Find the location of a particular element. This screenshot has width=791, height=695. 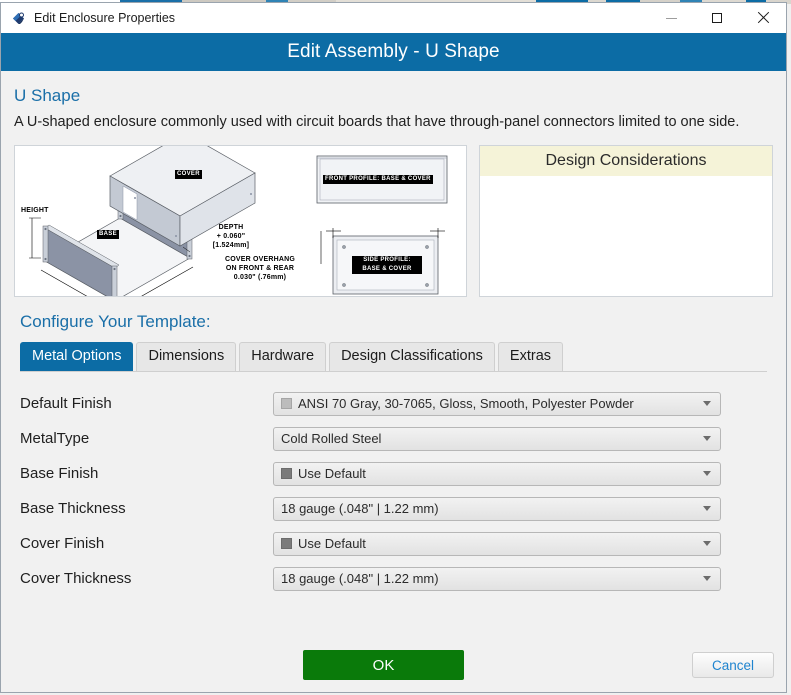

maximize-button is located at coordinates (717, 18).